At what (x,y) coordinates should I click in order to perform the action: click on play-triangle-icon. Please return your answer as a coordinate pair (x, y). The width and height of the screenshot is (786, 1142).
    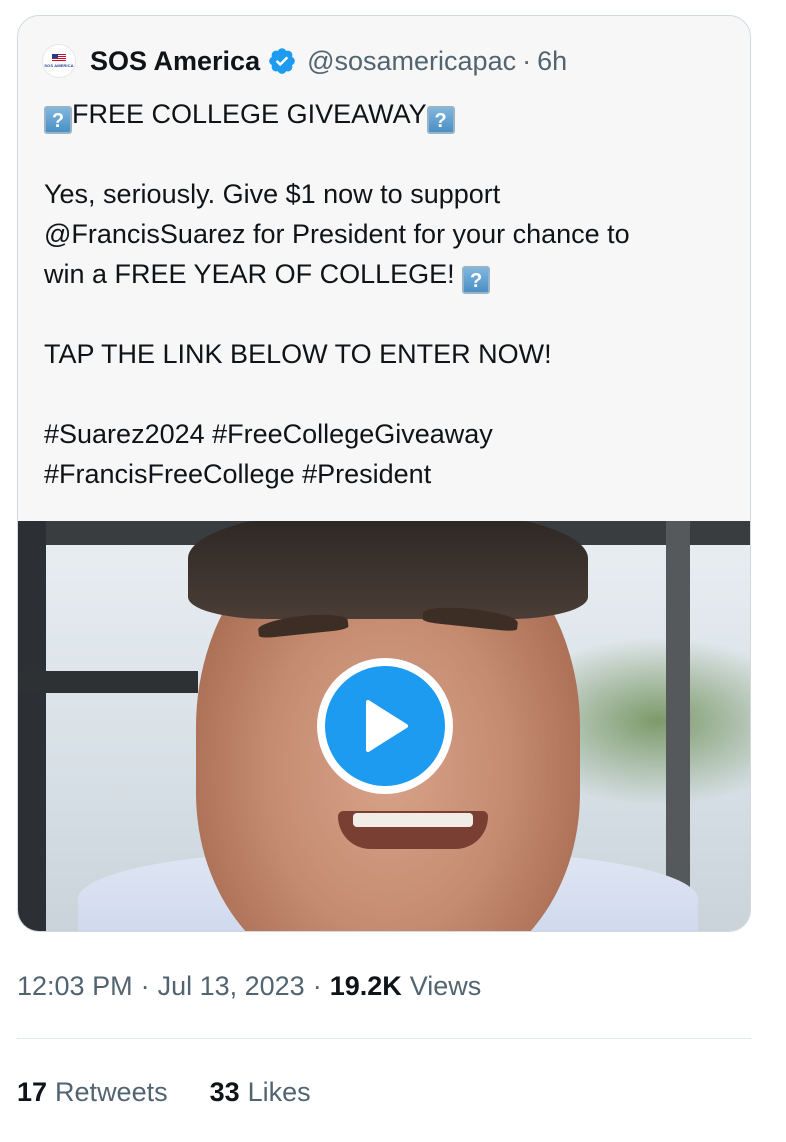
    Looking at the image, I should click on (387, 726).